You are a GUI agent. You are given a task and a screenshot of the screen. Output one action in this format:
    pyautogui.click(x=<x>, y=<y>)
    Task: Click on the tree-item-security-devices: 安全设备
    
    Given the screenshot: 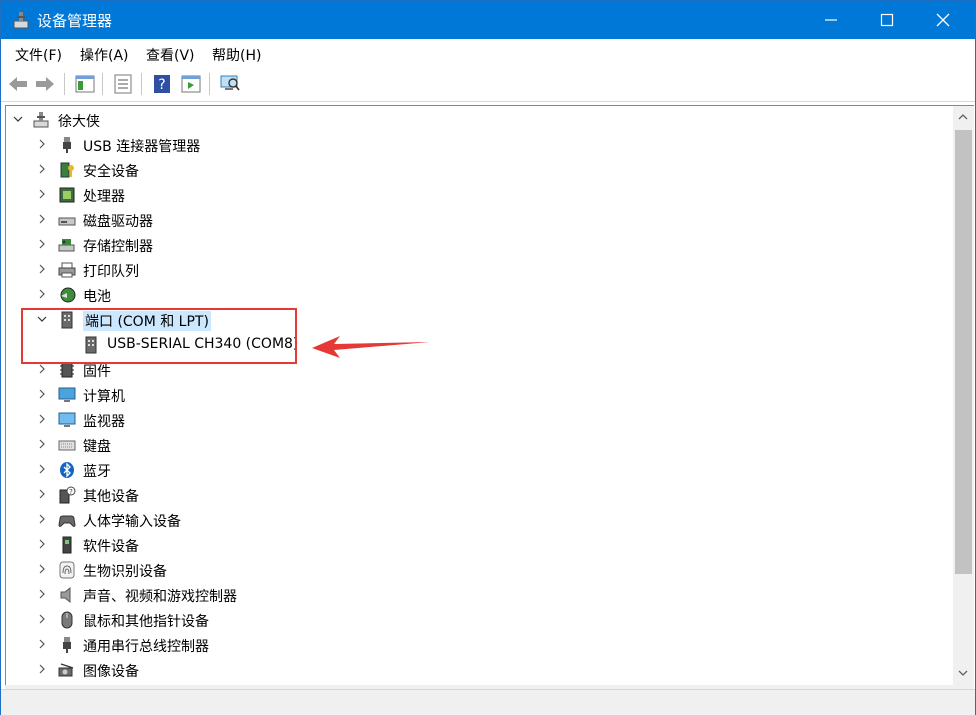 What is the action you would take?
    pyautogui.click(x=476, y=170)
    